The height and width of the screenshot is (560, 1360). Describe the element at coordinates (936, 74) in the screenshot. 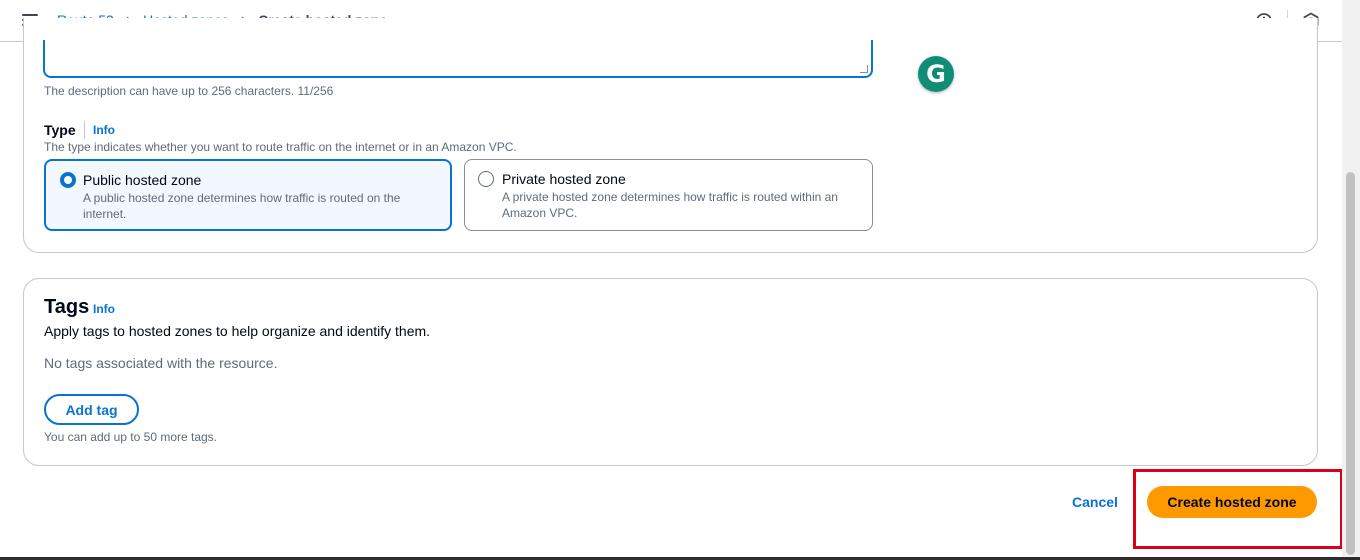

I see `grammarly-icon: G` at that location.